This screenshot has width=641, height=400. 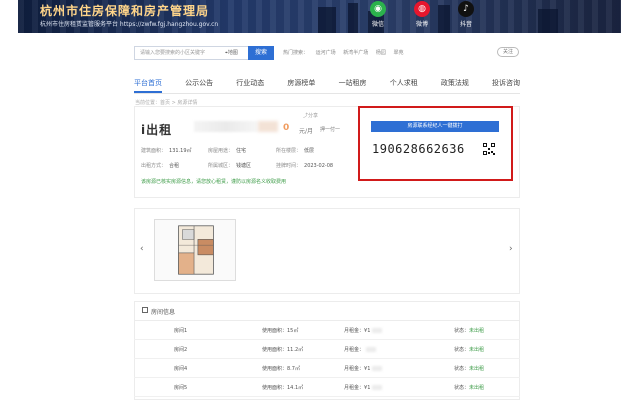 I want to click on field-label: 所属城区：, so click(x=221, y=166).